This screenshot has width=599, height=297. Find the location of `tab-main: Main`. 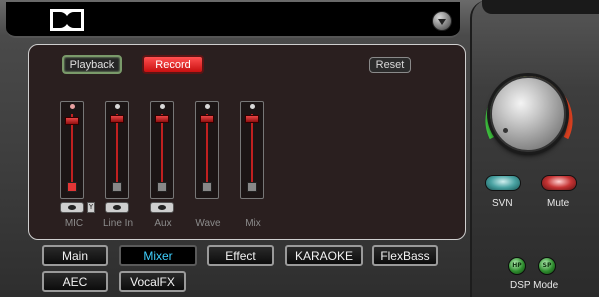

tab-main: Main is located at coordinates (75, 255).